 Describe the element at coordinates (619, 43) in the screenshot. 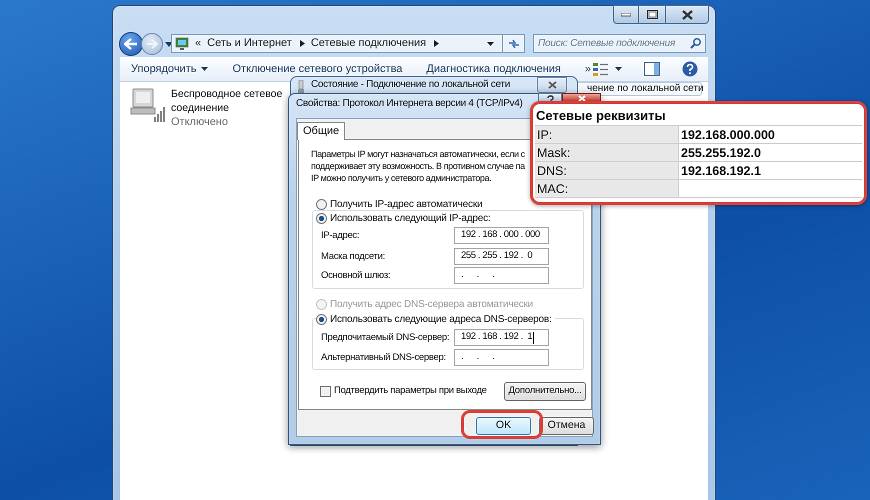

I see `search-field: Поиск: Сетевые подключения` at that location.